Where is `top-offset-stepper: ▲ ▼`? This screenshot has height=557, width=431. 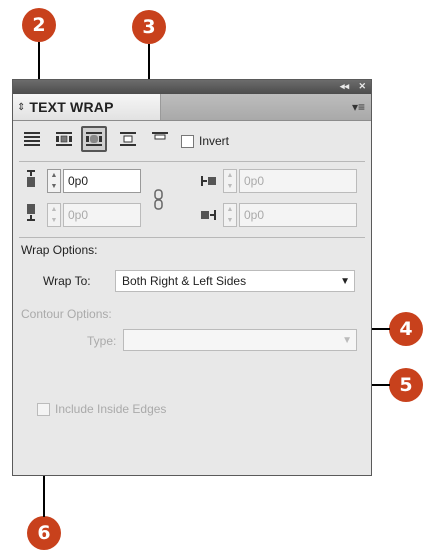
top-offset-stepper: ▲ ▼ is located at coordinates (54, 181).